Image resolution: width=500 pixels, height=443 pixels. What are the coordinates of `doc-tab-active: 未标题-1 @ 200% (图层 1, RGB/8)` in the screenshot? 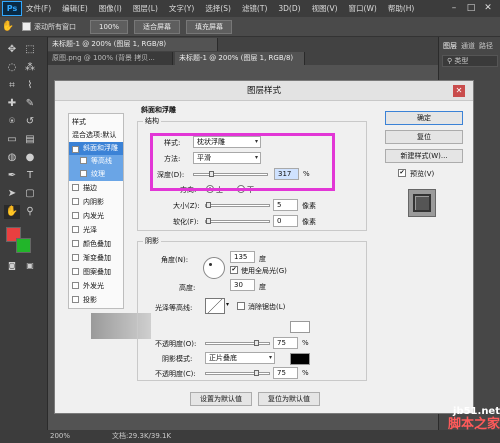 It's located at (133, 44).